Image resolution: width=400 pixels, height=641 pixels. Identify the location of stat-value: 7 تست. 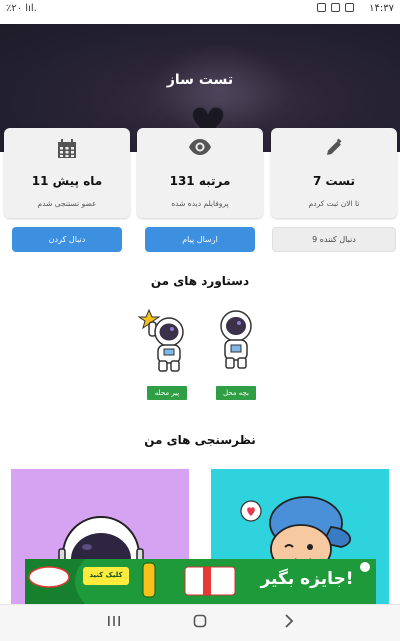
(334, 181).